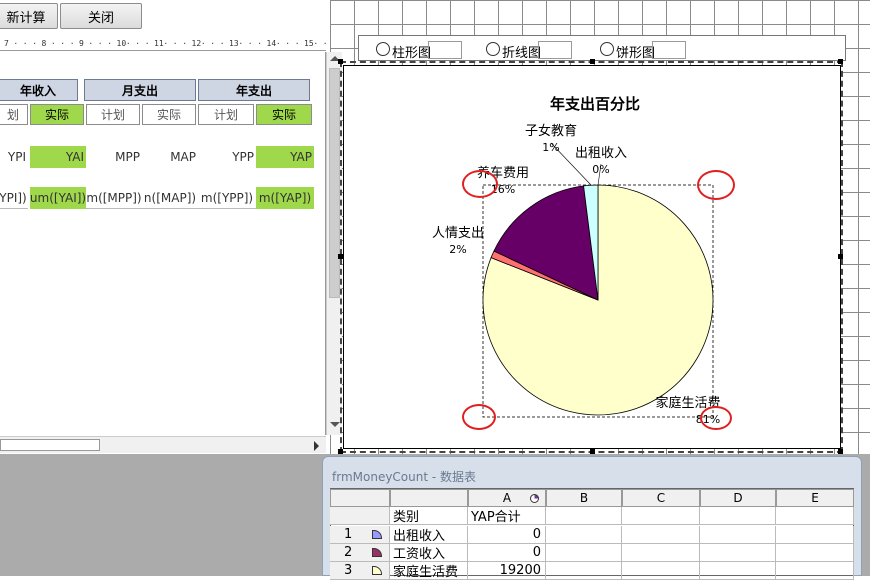 This screenshot has width=870, height=580. I want to click on subheader-actual-annual: 实际, so click(284, 114).